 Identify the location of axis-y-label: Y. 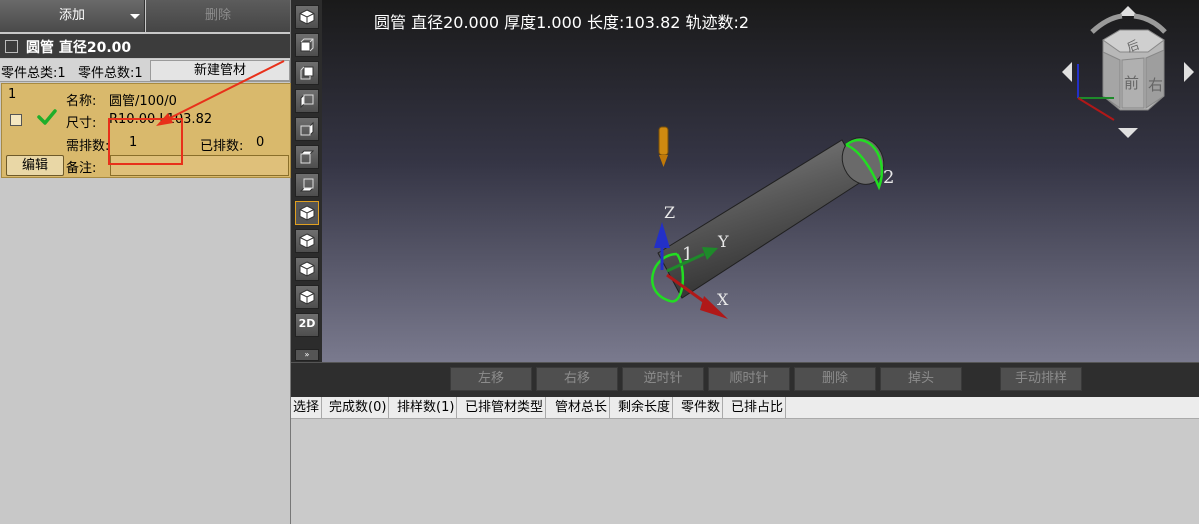
(723, 241).